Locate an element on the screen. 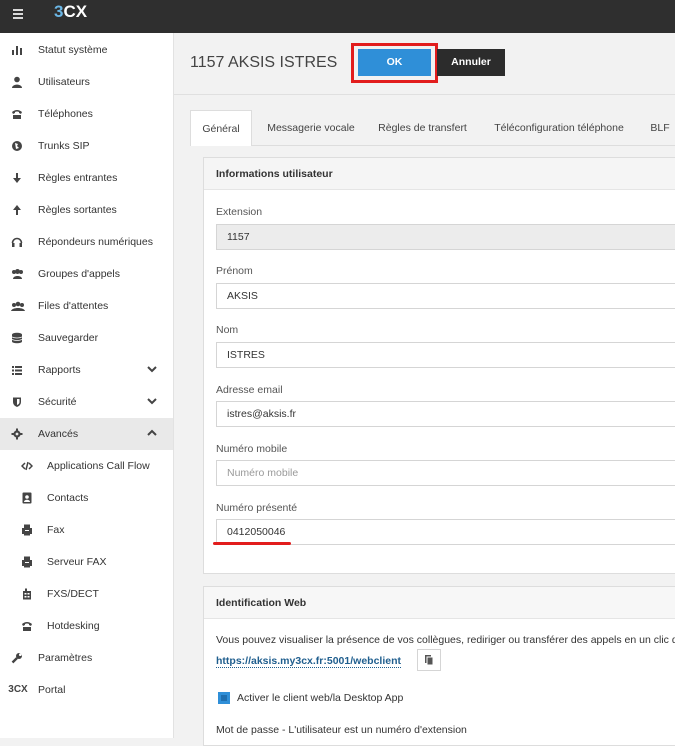 Image resolution: width=675 pixels, height=746 pixels. red-underline-annotation is located at coordinates (252, 543).